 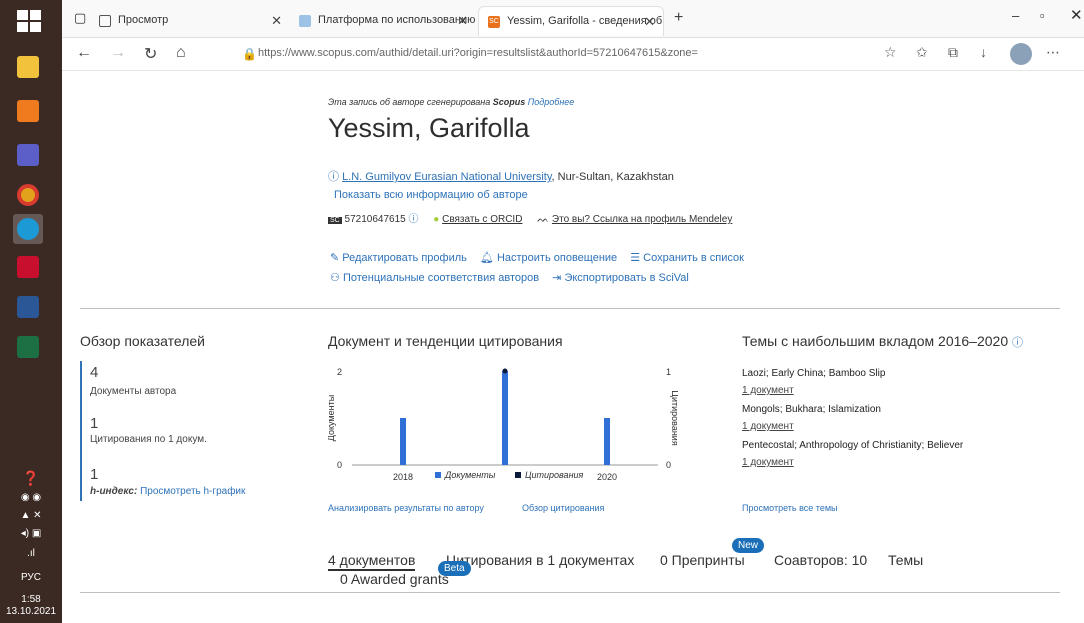 What do you see at coordinates (406, 508) in the screenshot?
I see `analyze-link: Анализировать результаты по автору` at bounding box center [406, 508].